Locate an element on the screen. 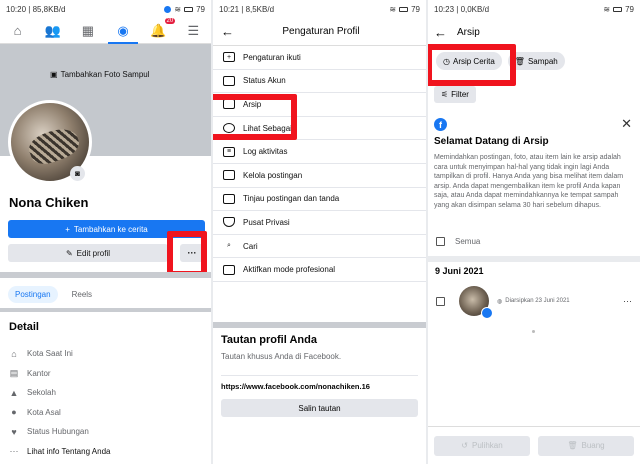  briefcase-icon: ▤ is located at coordinates (14, 372).